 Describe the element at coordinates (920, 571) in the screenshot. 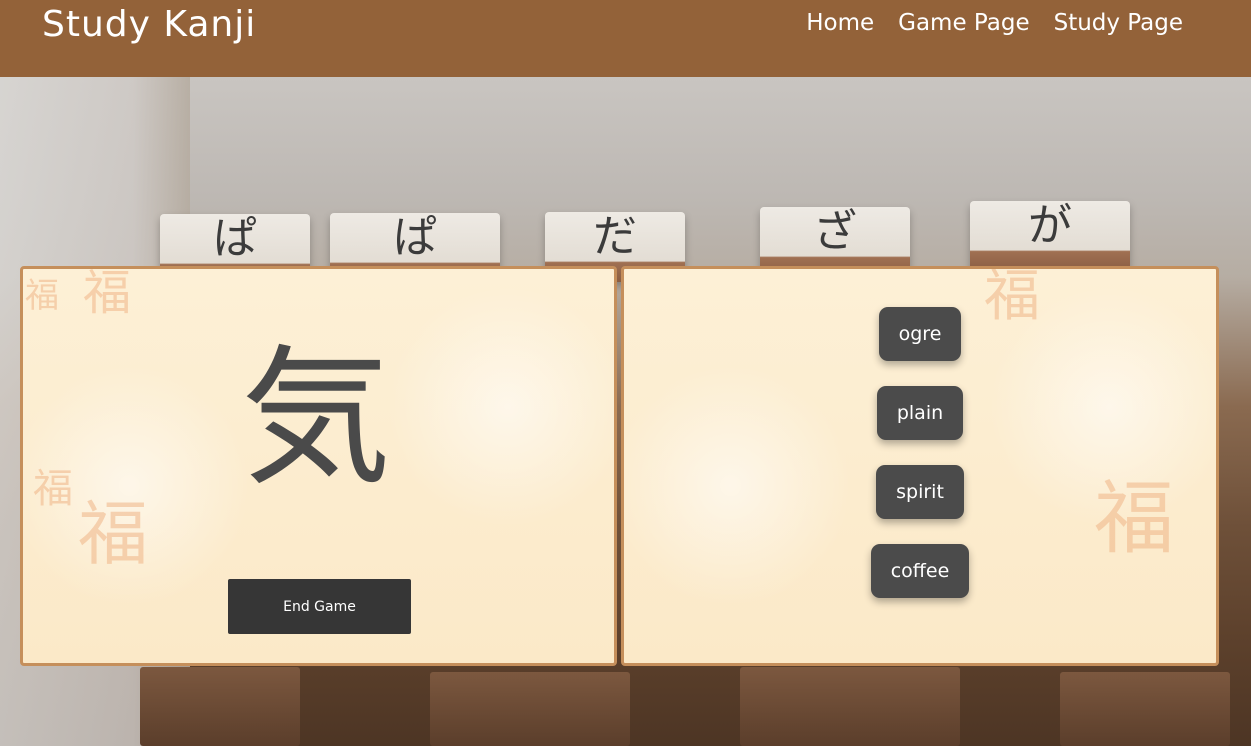

I see `choice-button-coffee: coffee` at that location.